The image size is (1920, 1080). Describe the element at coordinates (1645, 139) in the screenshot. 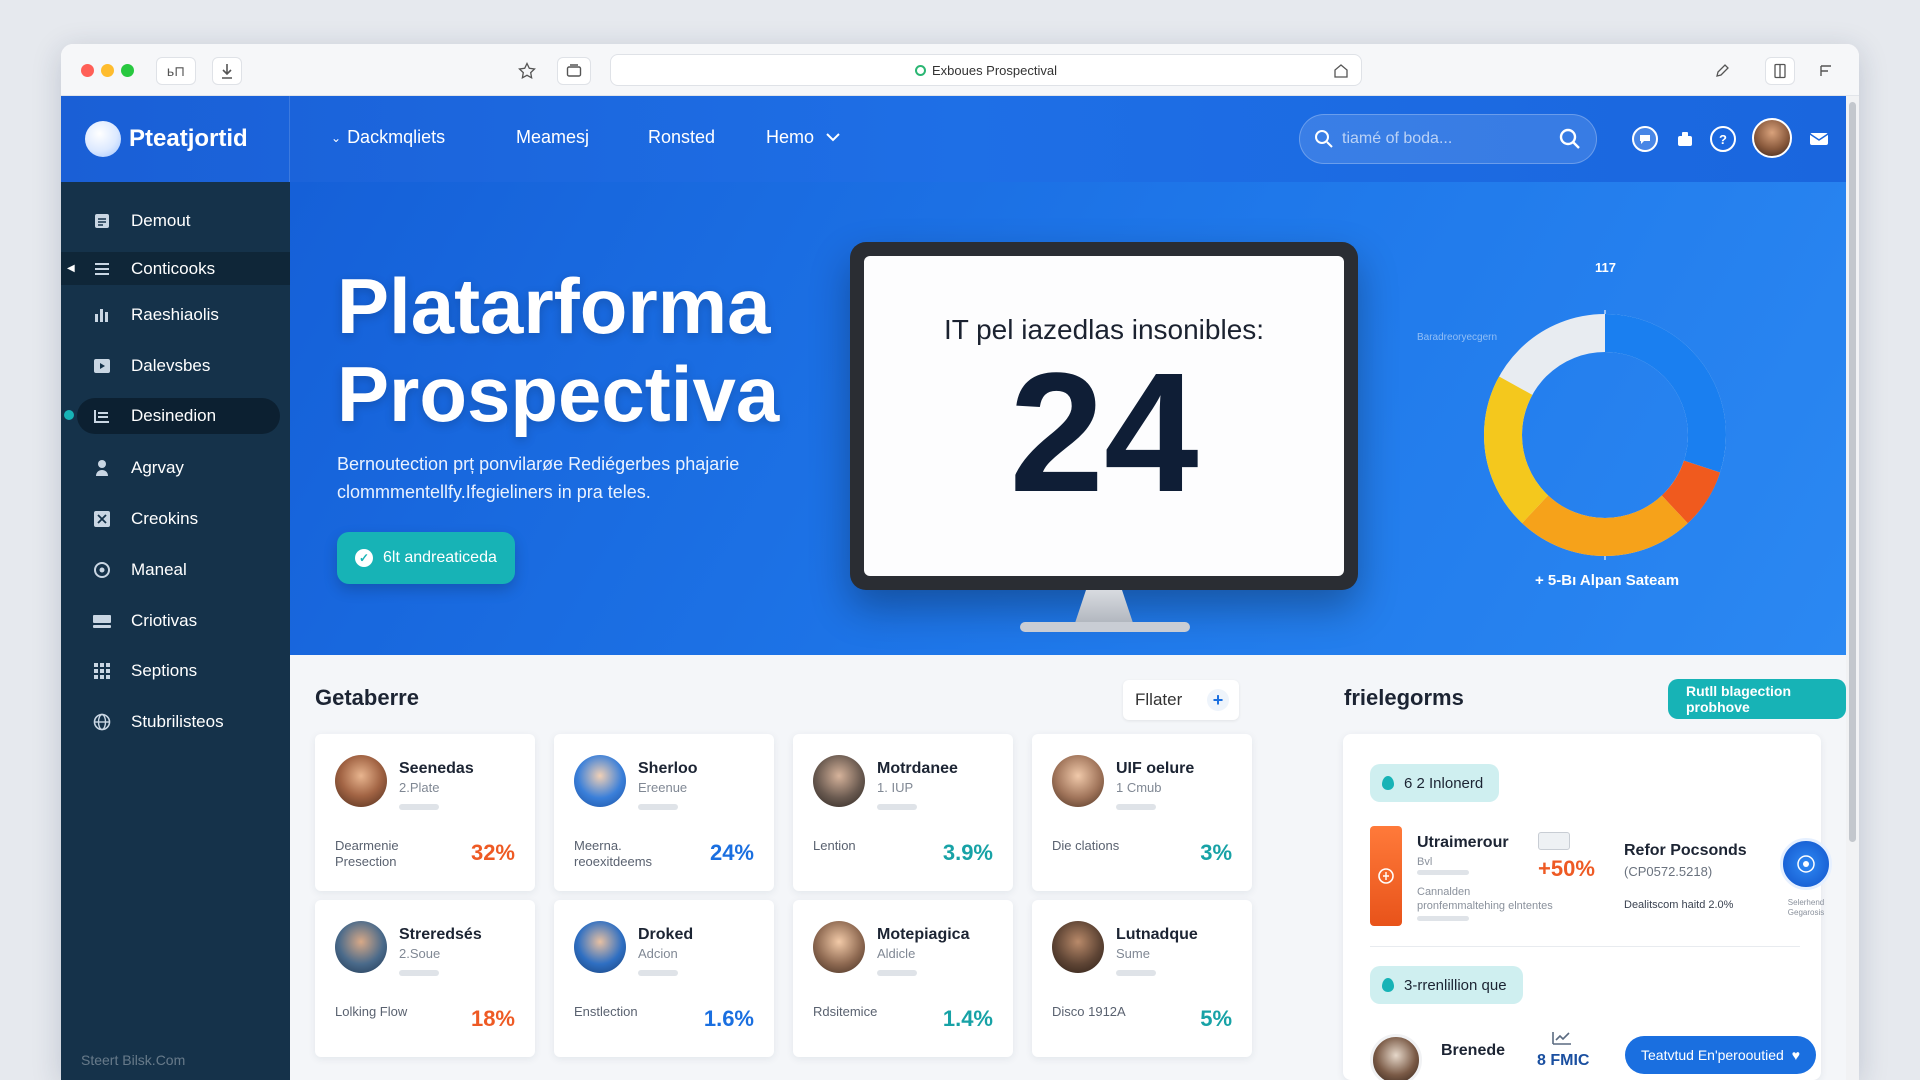

I see `messages-button` at that location.